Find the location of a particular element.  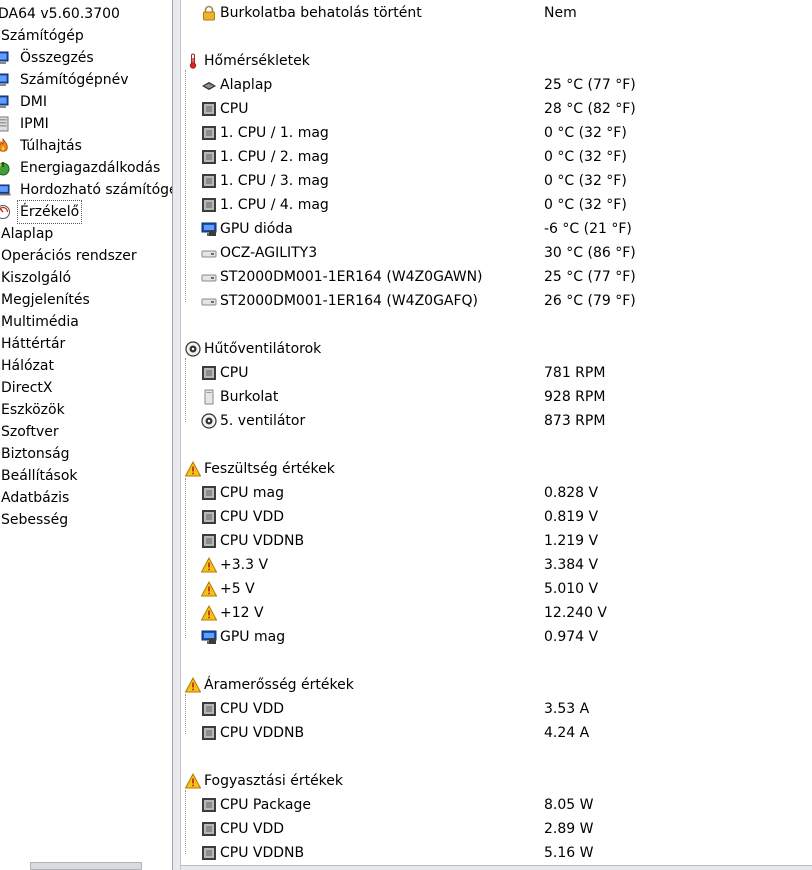

sensor-row: +12 V 12.240 V is located at coordinates (496, 613).